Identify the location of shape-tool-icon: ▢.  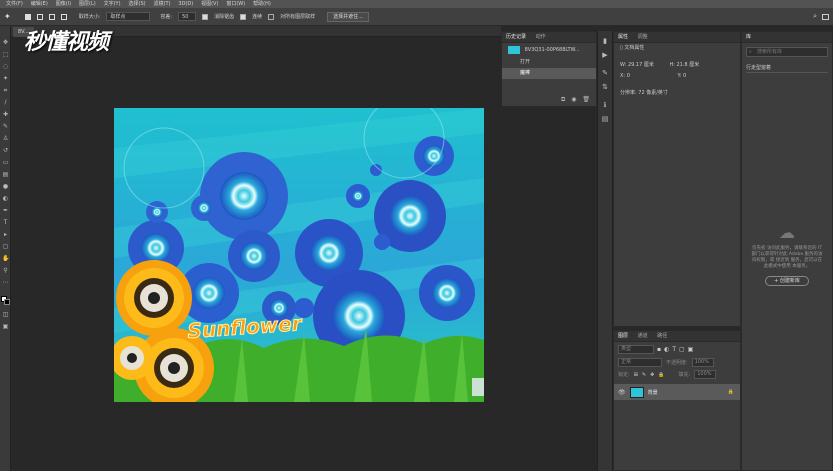
(5, 247).